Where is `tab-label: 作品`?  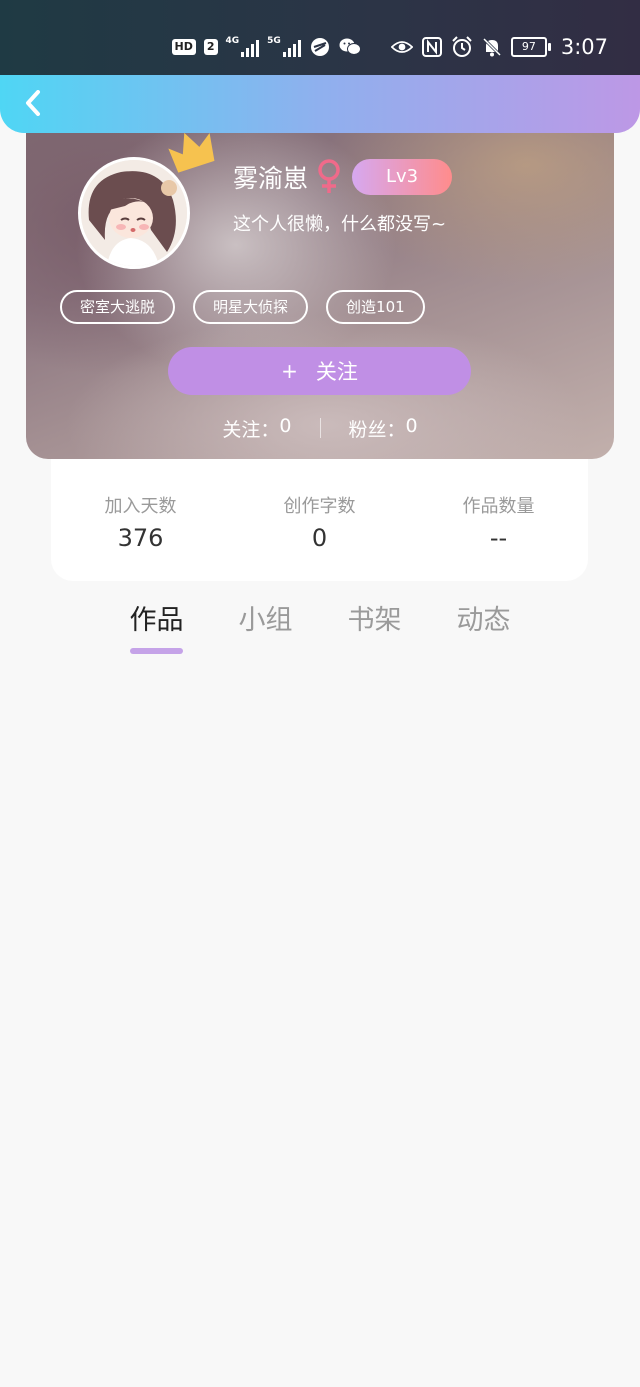 tab-label: 作品 is located at coordinates (156, 620).